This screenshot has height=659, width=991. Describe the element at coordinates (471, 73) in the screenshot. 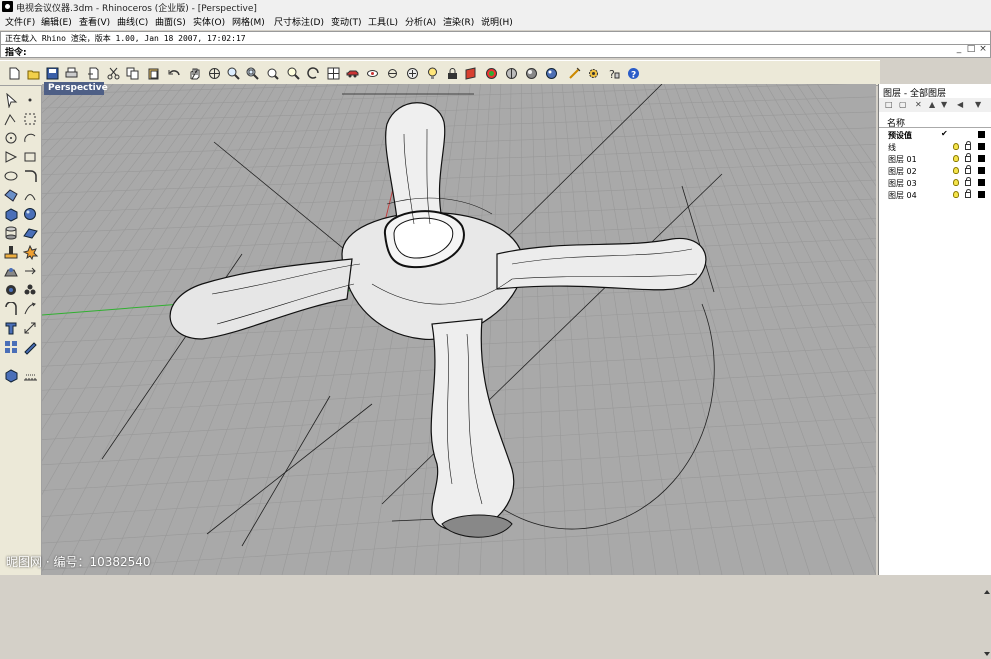

I see `layer-icon` at that location.